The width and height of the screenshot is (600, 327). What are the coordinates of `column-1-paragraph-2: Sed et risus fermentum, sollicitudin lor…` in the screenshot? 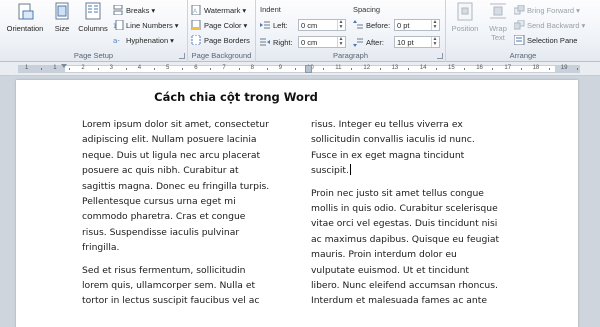 It's located at (171, 285).